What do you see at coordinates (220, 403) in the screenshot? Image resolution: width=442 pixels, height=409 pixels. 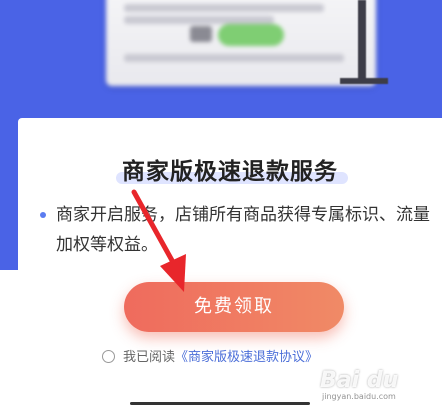 I see `home-indicator` at bounding box center [220, 403].